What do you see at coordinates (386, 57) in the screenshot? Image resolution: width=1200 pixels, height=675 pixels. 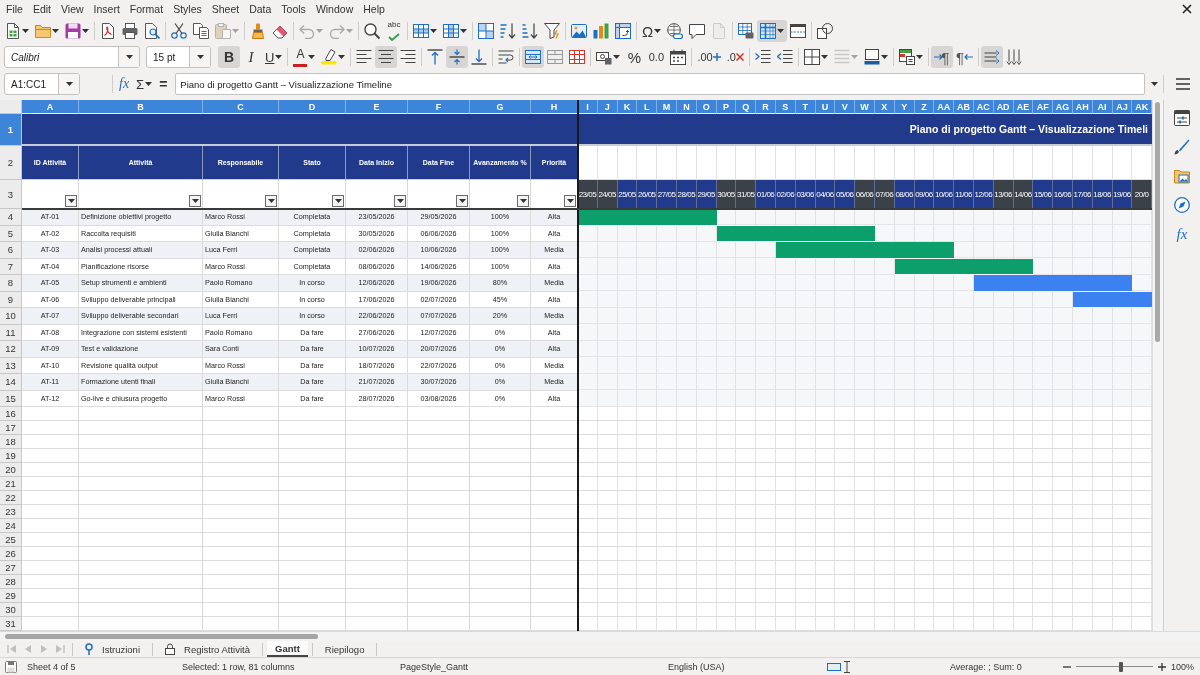 I see `align-center-button` at bounding box center [386, 57].